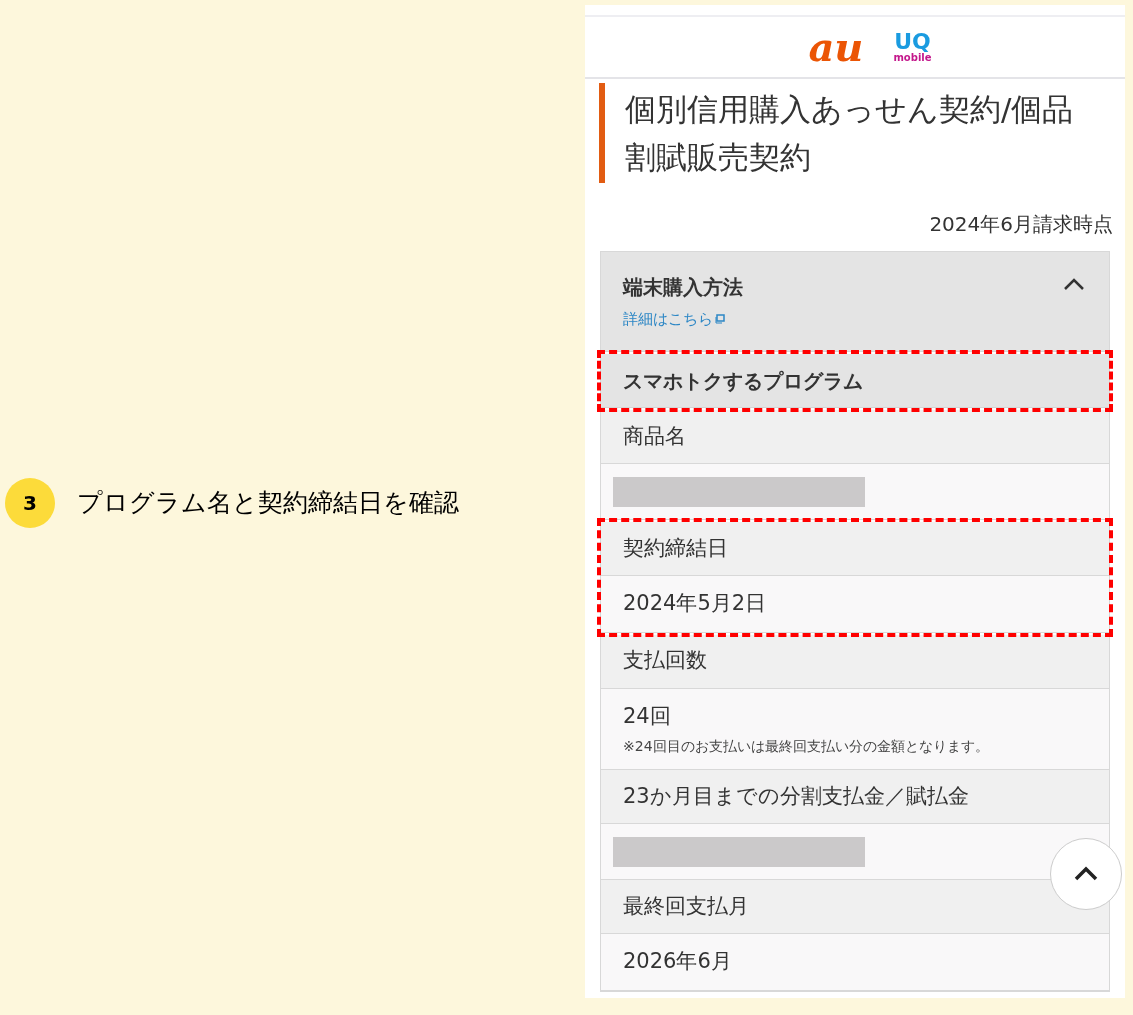 This screenshot has height=1015, width=1133. What do you see at coordinates (855, 661) in the screenshot?
I see `field-label: 支払回数` at bounding box center [855, 661].